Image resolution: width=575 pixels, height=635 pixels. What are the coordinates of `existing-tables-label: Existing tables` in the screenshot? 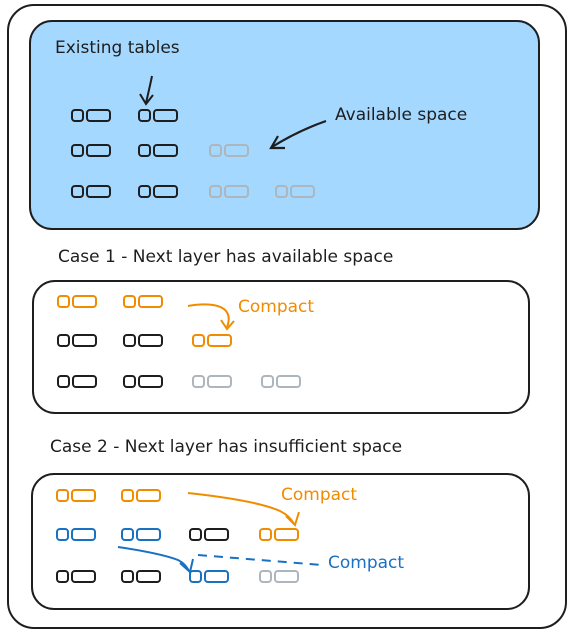 It's located at (117, 48).